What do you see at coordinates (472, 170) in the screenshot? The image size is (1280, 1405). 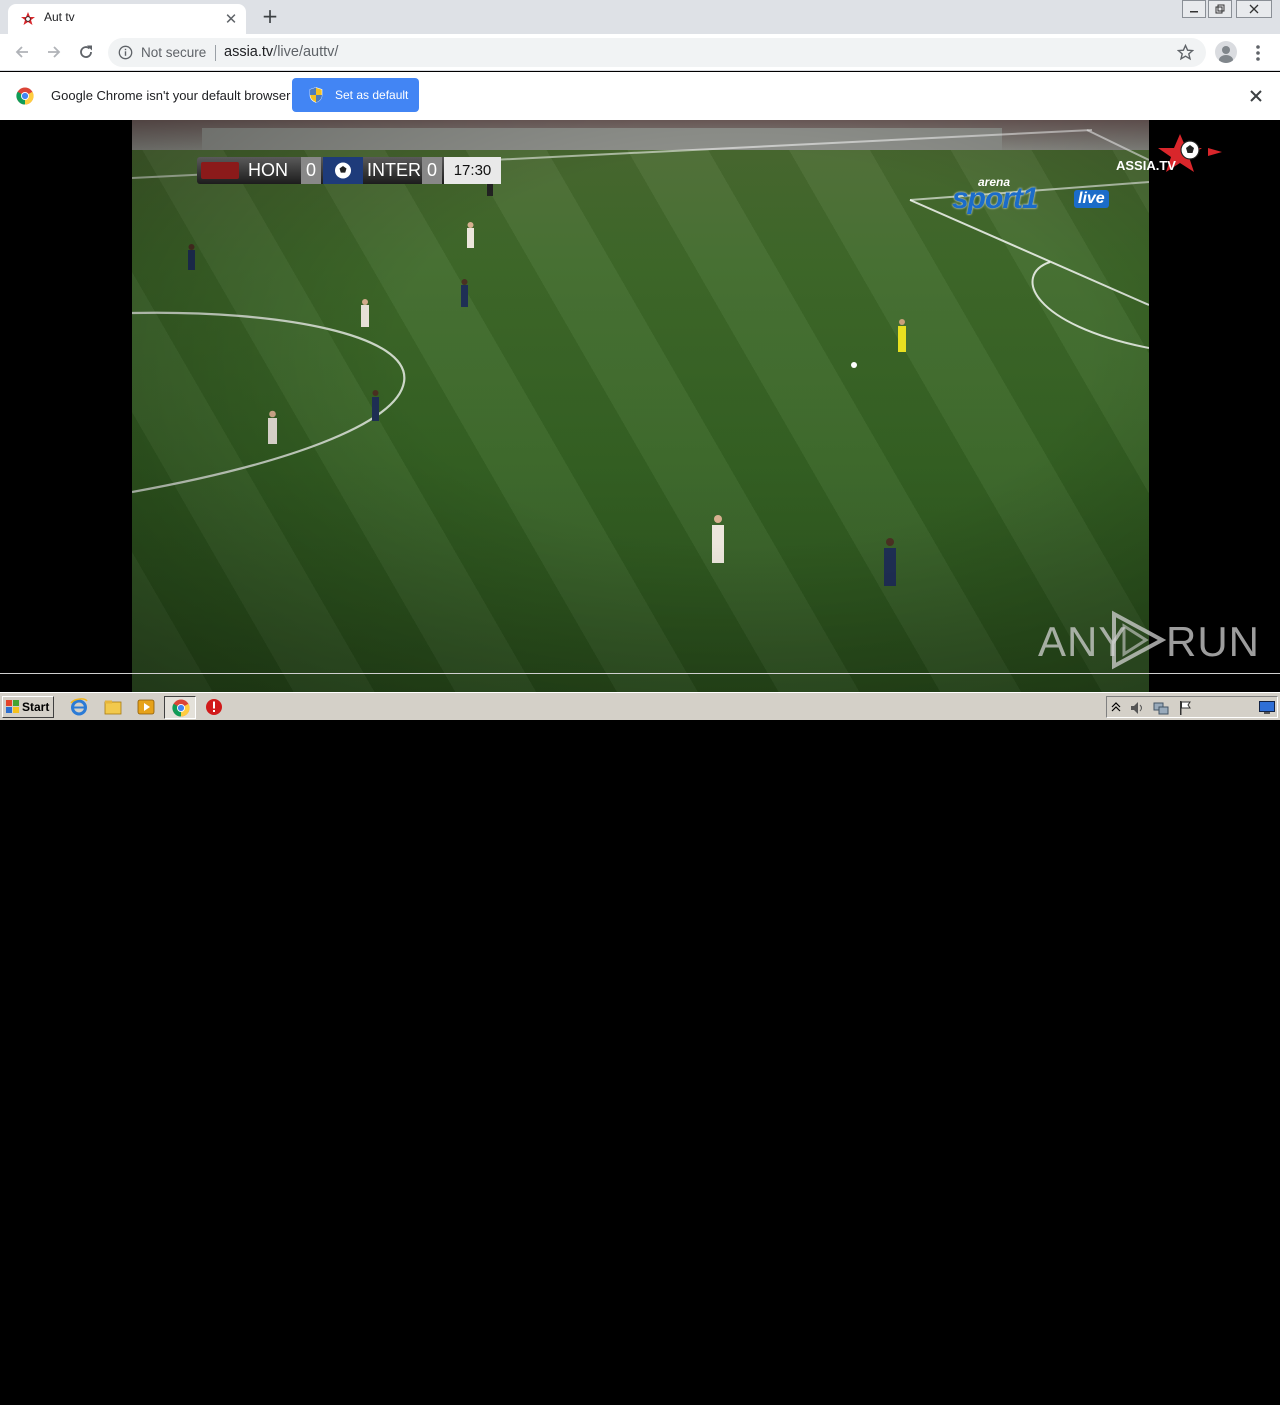 I see `match-clock: 17:30` at bounding box center [472, 170].